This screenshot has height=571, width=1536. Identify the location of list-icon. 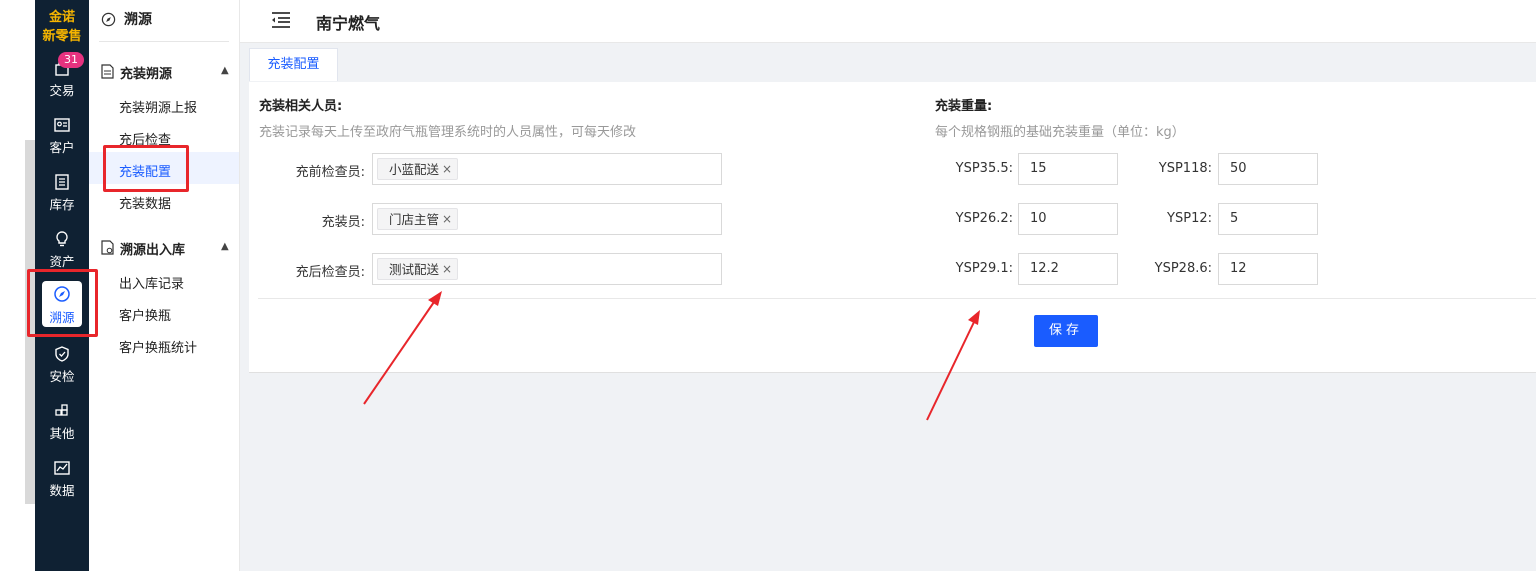
(62, 182).